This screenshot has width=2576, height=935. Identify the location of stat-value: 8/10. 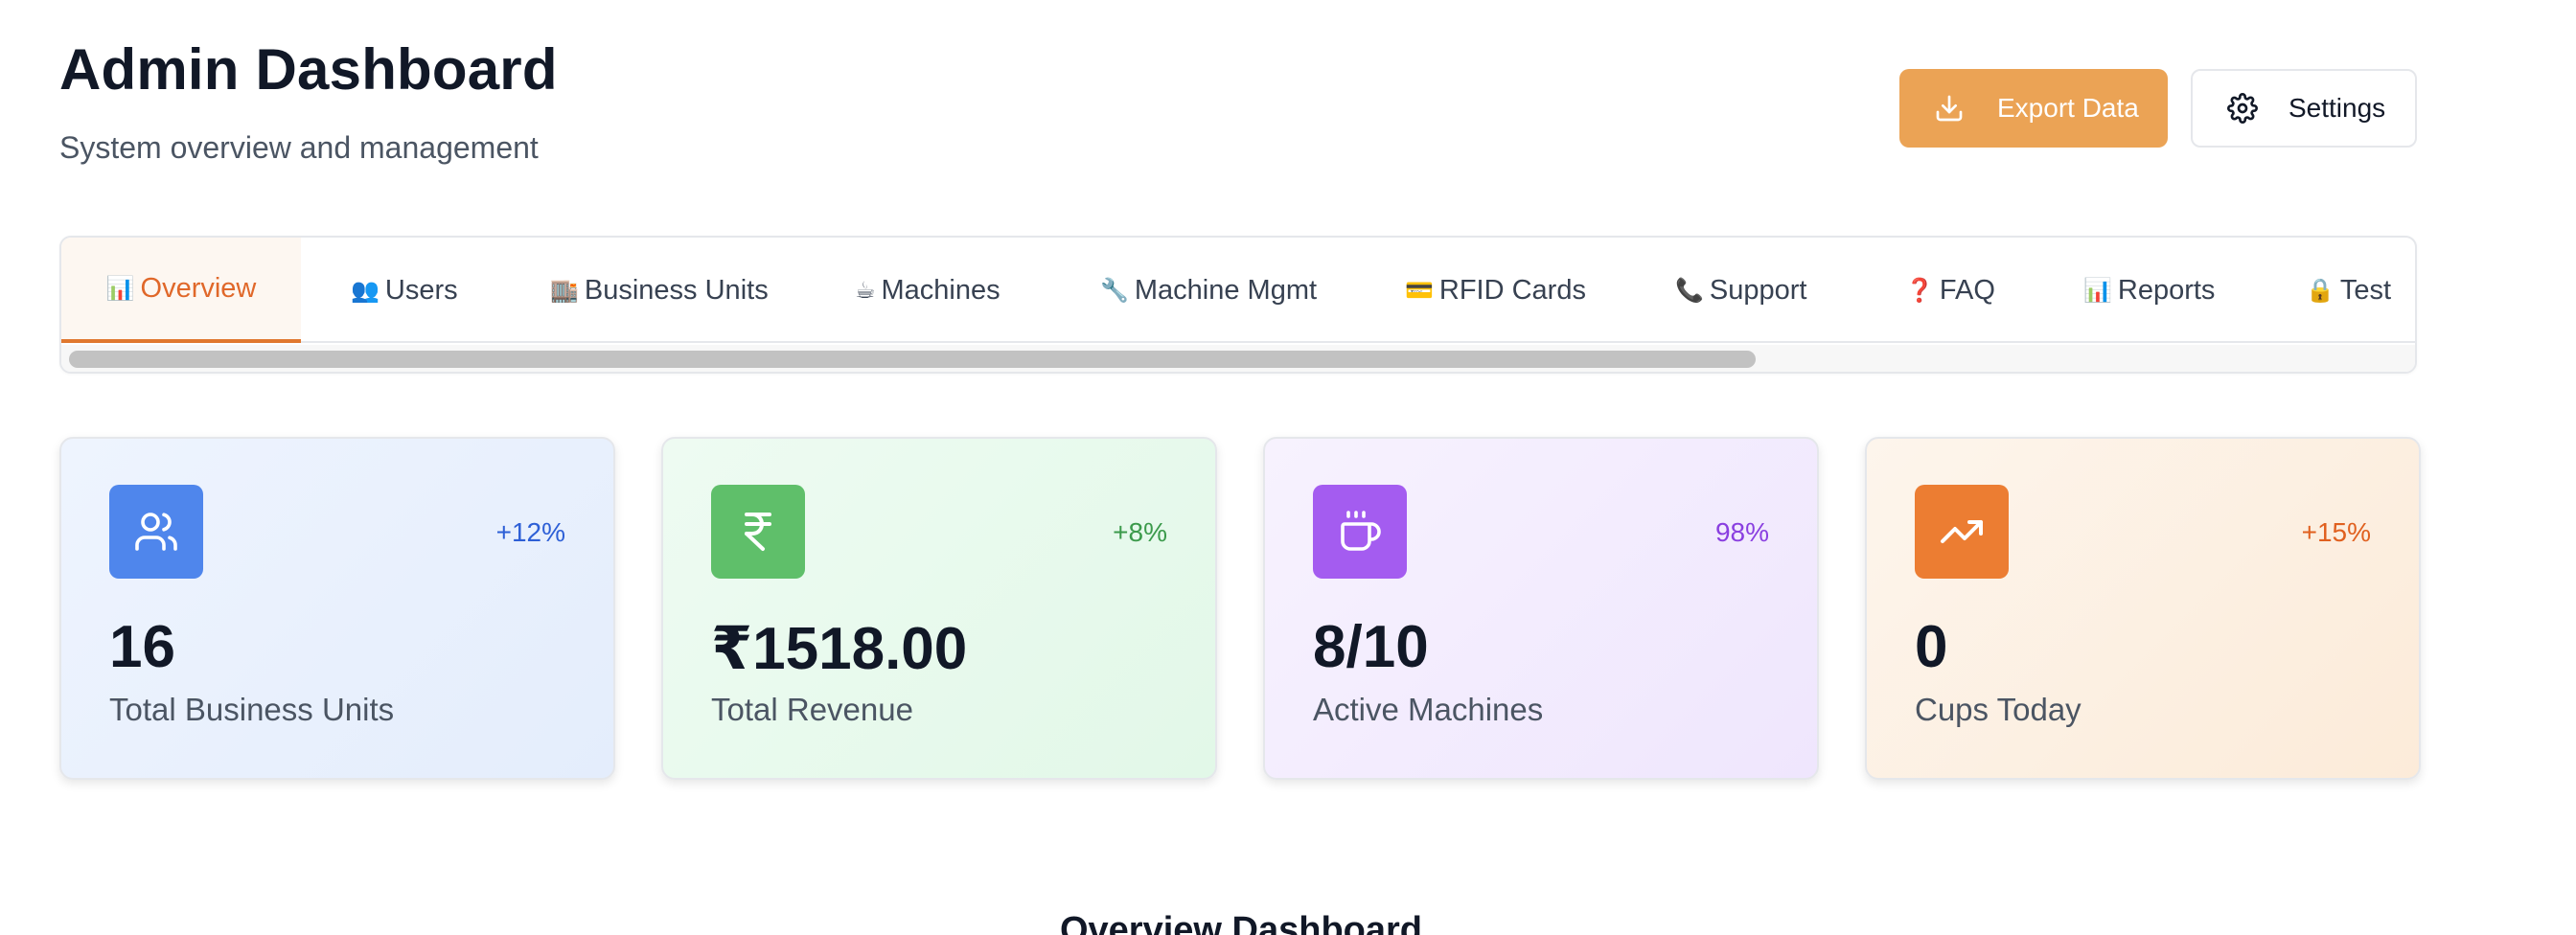
(1371, 647).